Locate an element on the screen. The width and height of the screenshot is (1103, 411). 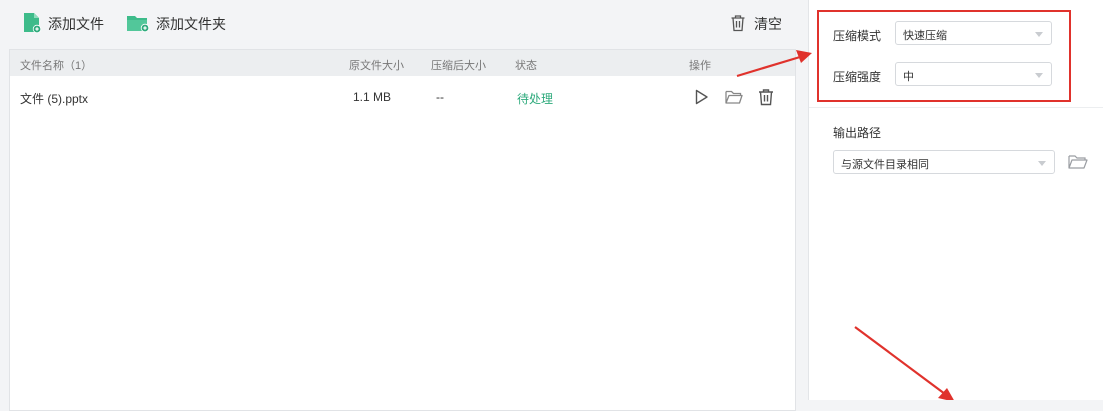
original-size-cell: 1.1 MB is located at coordinates (372, 97).